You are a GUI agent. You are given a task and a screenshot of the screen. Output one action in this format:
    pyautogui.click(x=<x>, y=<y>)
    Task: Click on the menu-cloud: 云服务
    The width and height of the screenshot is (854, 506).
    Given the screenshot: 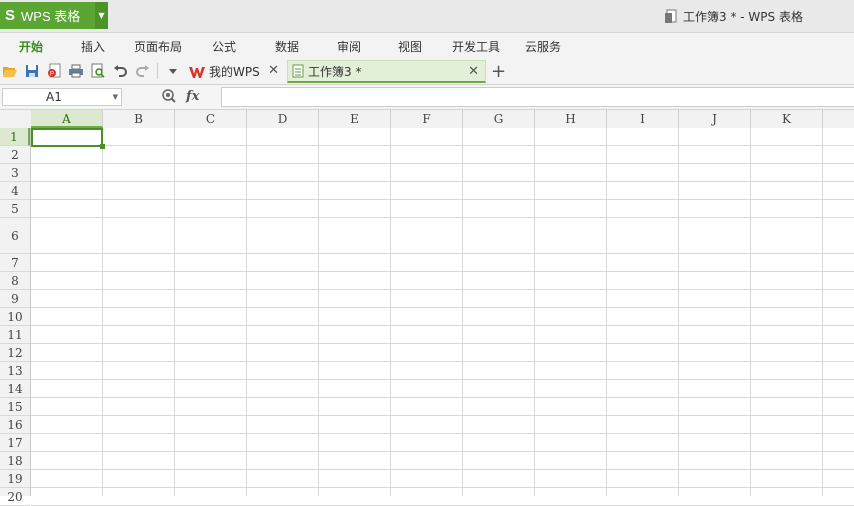 What is the action you would take?
    pyautogui.click(x=543, y=46)
    